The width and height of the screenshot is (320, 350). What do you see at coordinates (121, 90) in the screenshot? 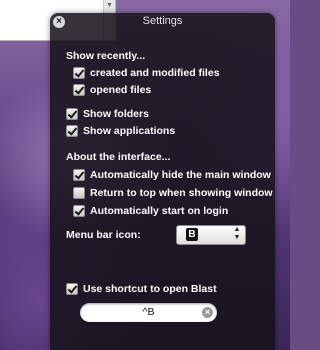
I see `option-label: opened files` at bounding box center [121, 90].